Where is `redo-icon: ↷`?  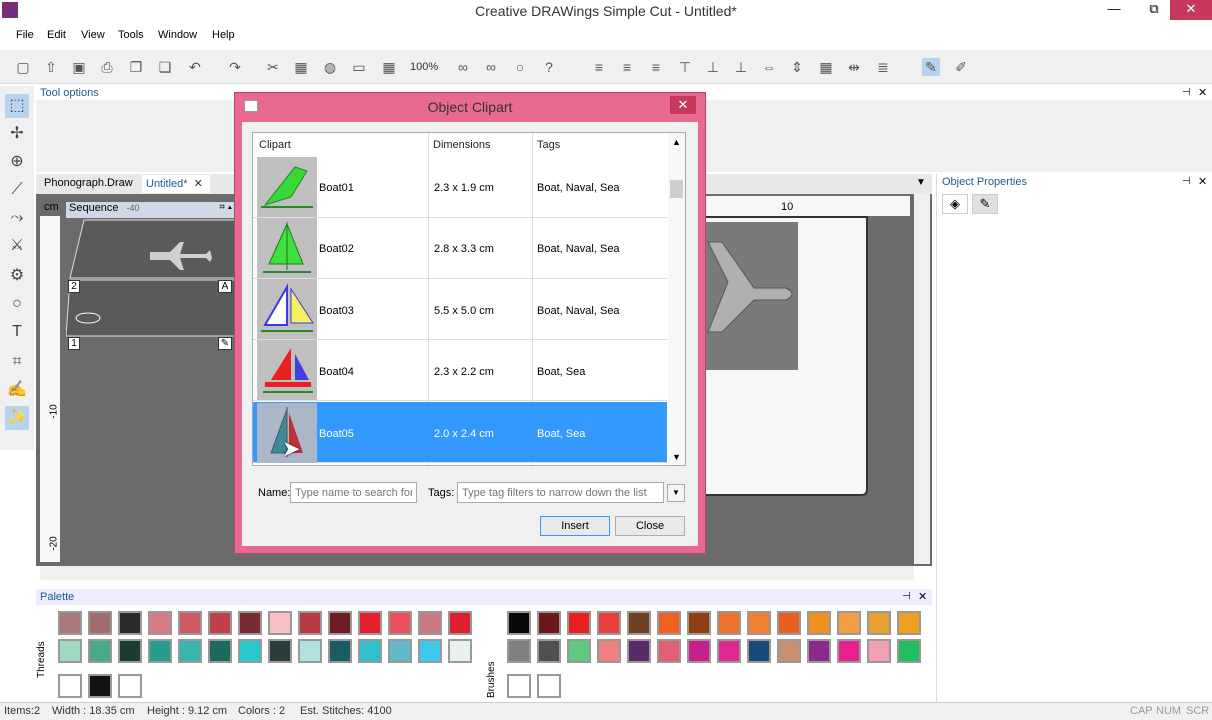
redo-icon: ↷ is located at coordinates (235, 67).